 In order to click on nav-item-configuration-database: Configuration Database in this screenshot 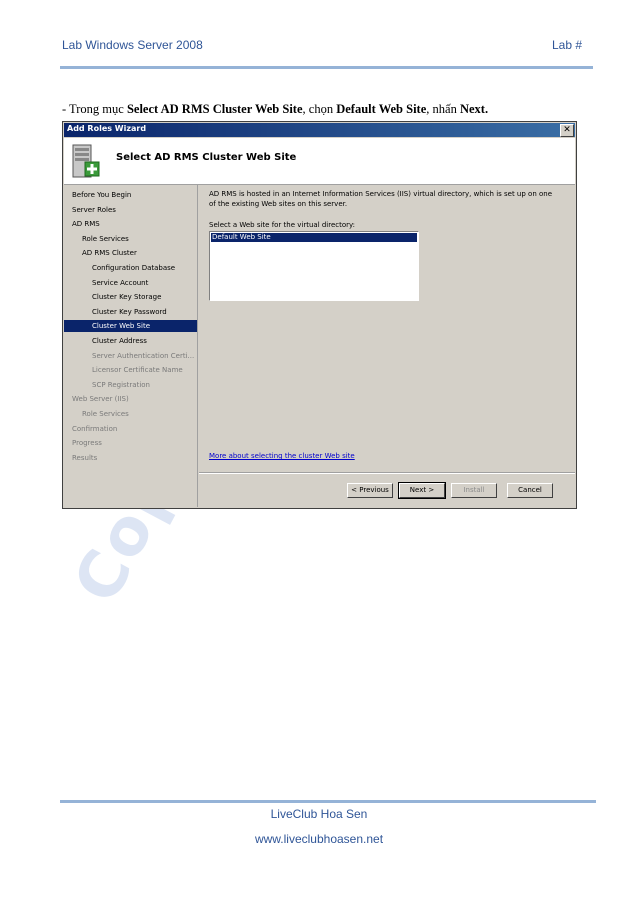, I will do `click(130, 268)`.